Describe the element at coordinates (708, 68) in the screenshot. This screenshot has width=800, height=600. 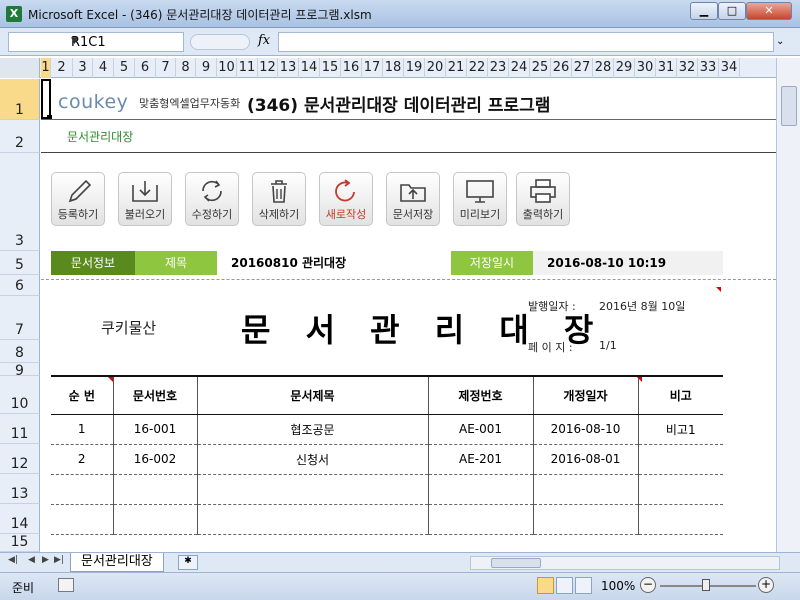
I see `column-header: 33` at that location.